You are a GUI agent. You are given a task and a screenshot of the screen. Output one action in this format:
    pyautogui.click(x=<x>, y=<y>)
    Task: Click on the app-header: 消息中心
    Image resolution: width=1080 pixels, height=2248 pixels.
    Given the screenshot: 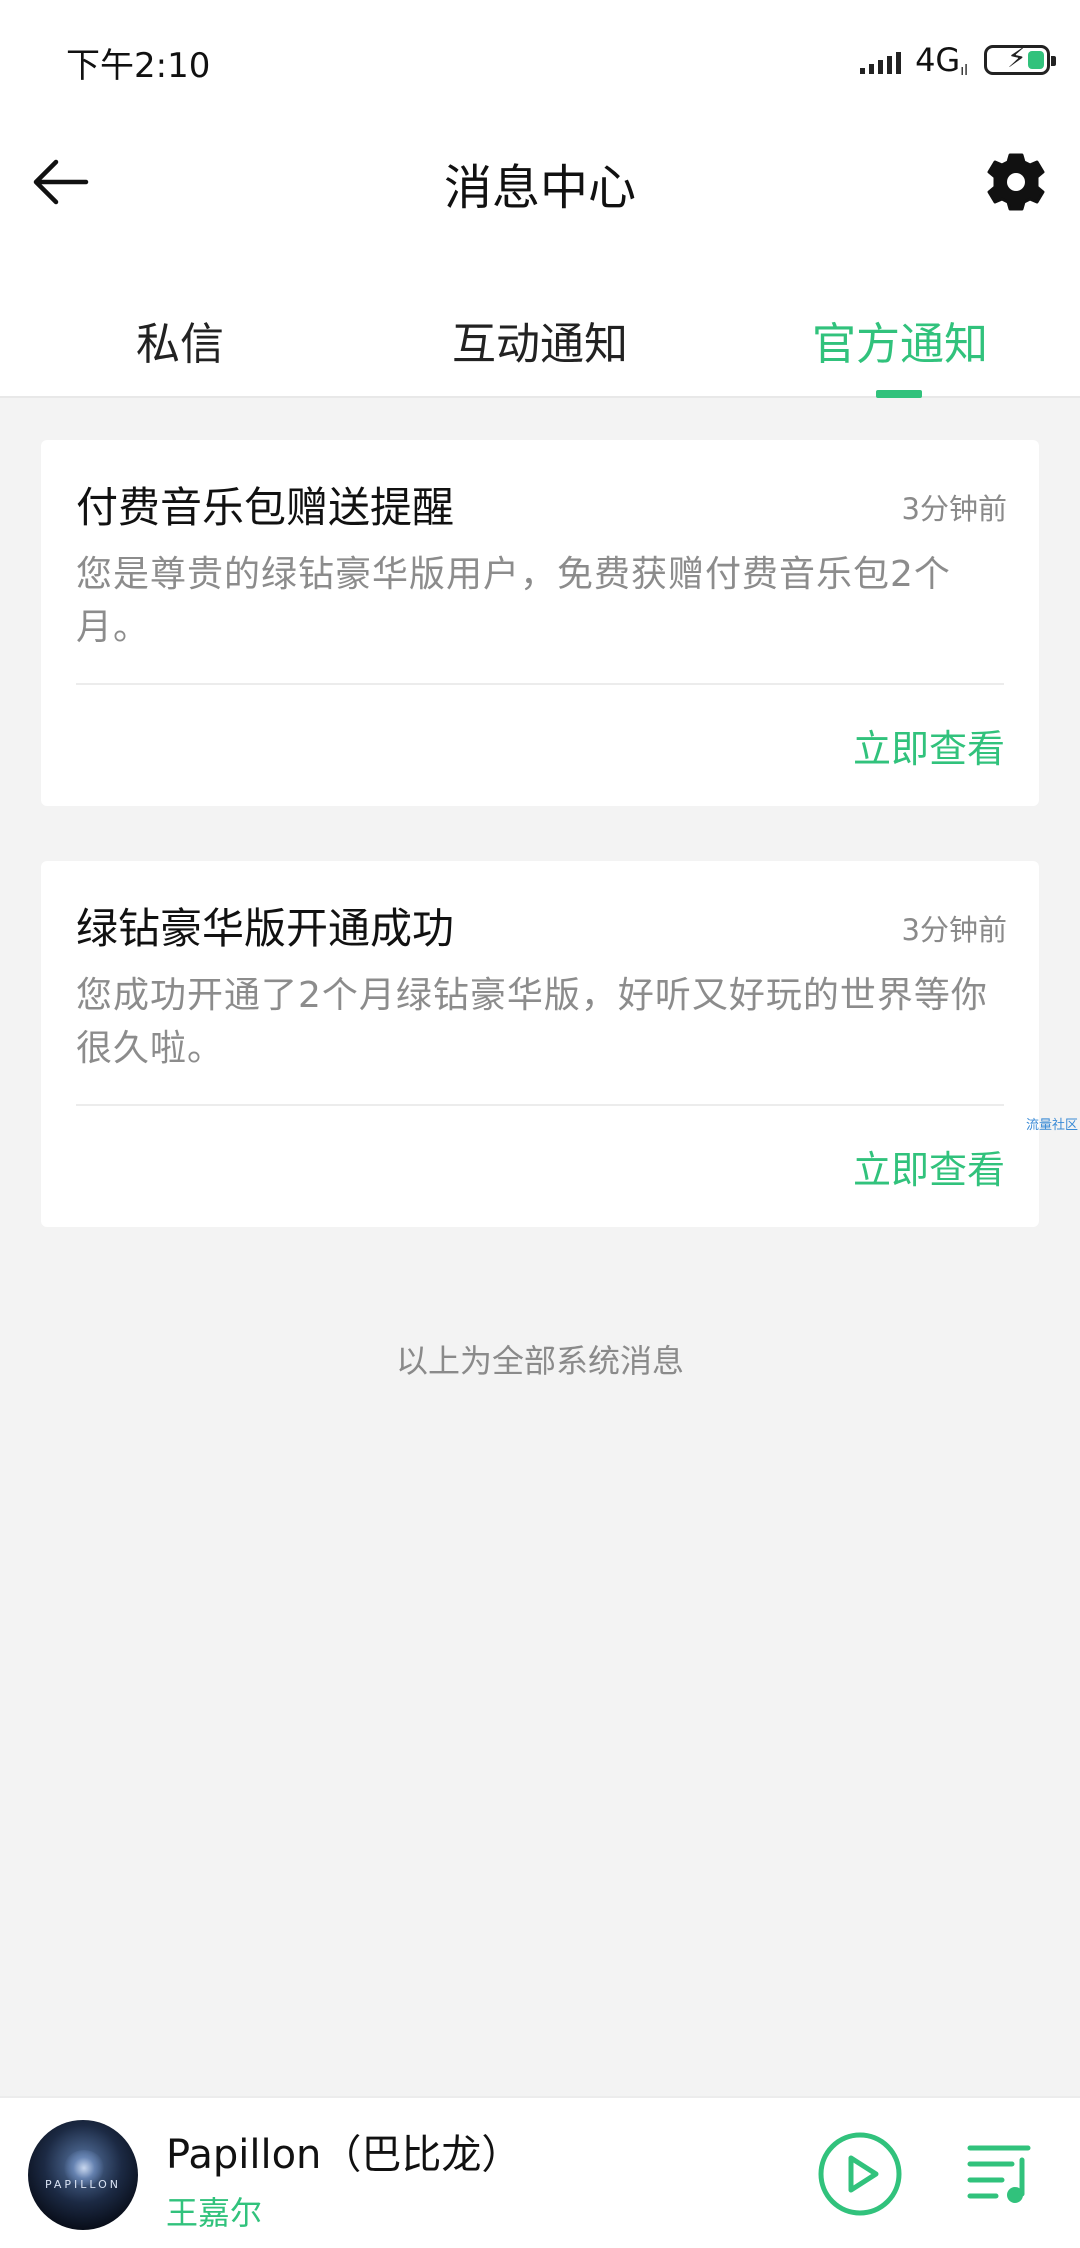 What is the action you would take?
    pyautogui.click(x=540, y=200)
    